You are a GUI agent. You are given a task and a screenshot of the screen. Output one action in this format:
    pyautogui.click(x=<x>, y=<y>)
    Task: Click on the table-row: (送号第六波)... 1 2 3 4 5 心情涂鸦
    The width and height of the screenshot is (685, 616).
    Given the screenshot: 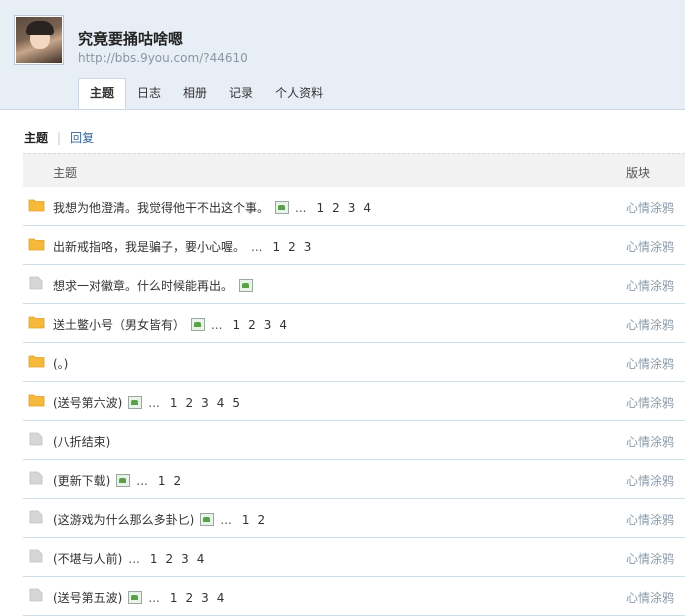 What is the action you would take?
    pyautogui.click(x=354, y=401)
    